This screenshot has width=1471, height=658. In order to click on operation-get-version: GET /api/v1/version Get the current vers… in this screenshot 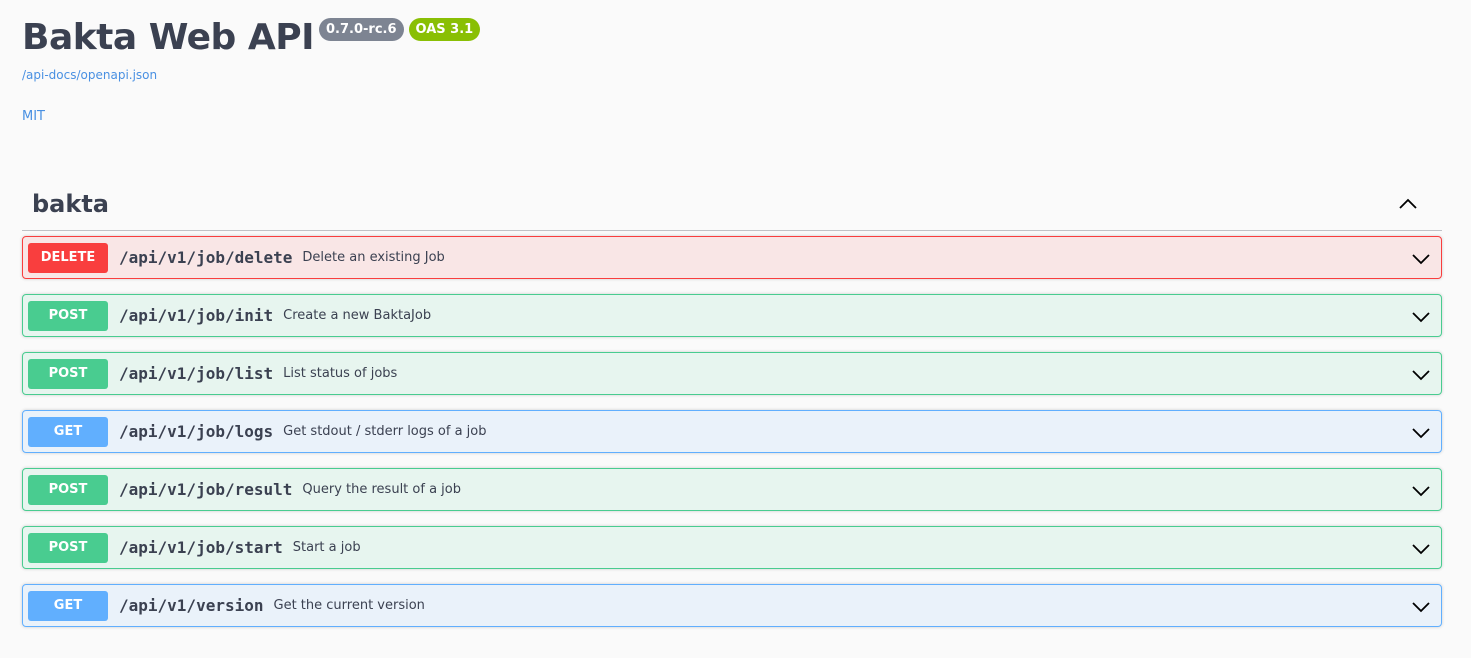, I will do `click(732, 605)`.